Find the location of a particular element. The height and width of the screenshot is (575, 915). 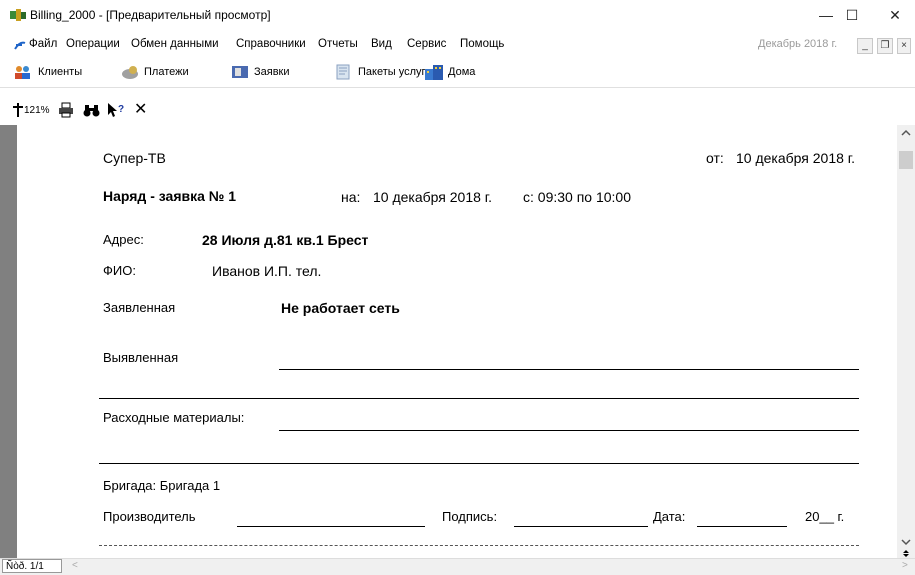

close-button: ✕ is located at coordinates (895, 15).